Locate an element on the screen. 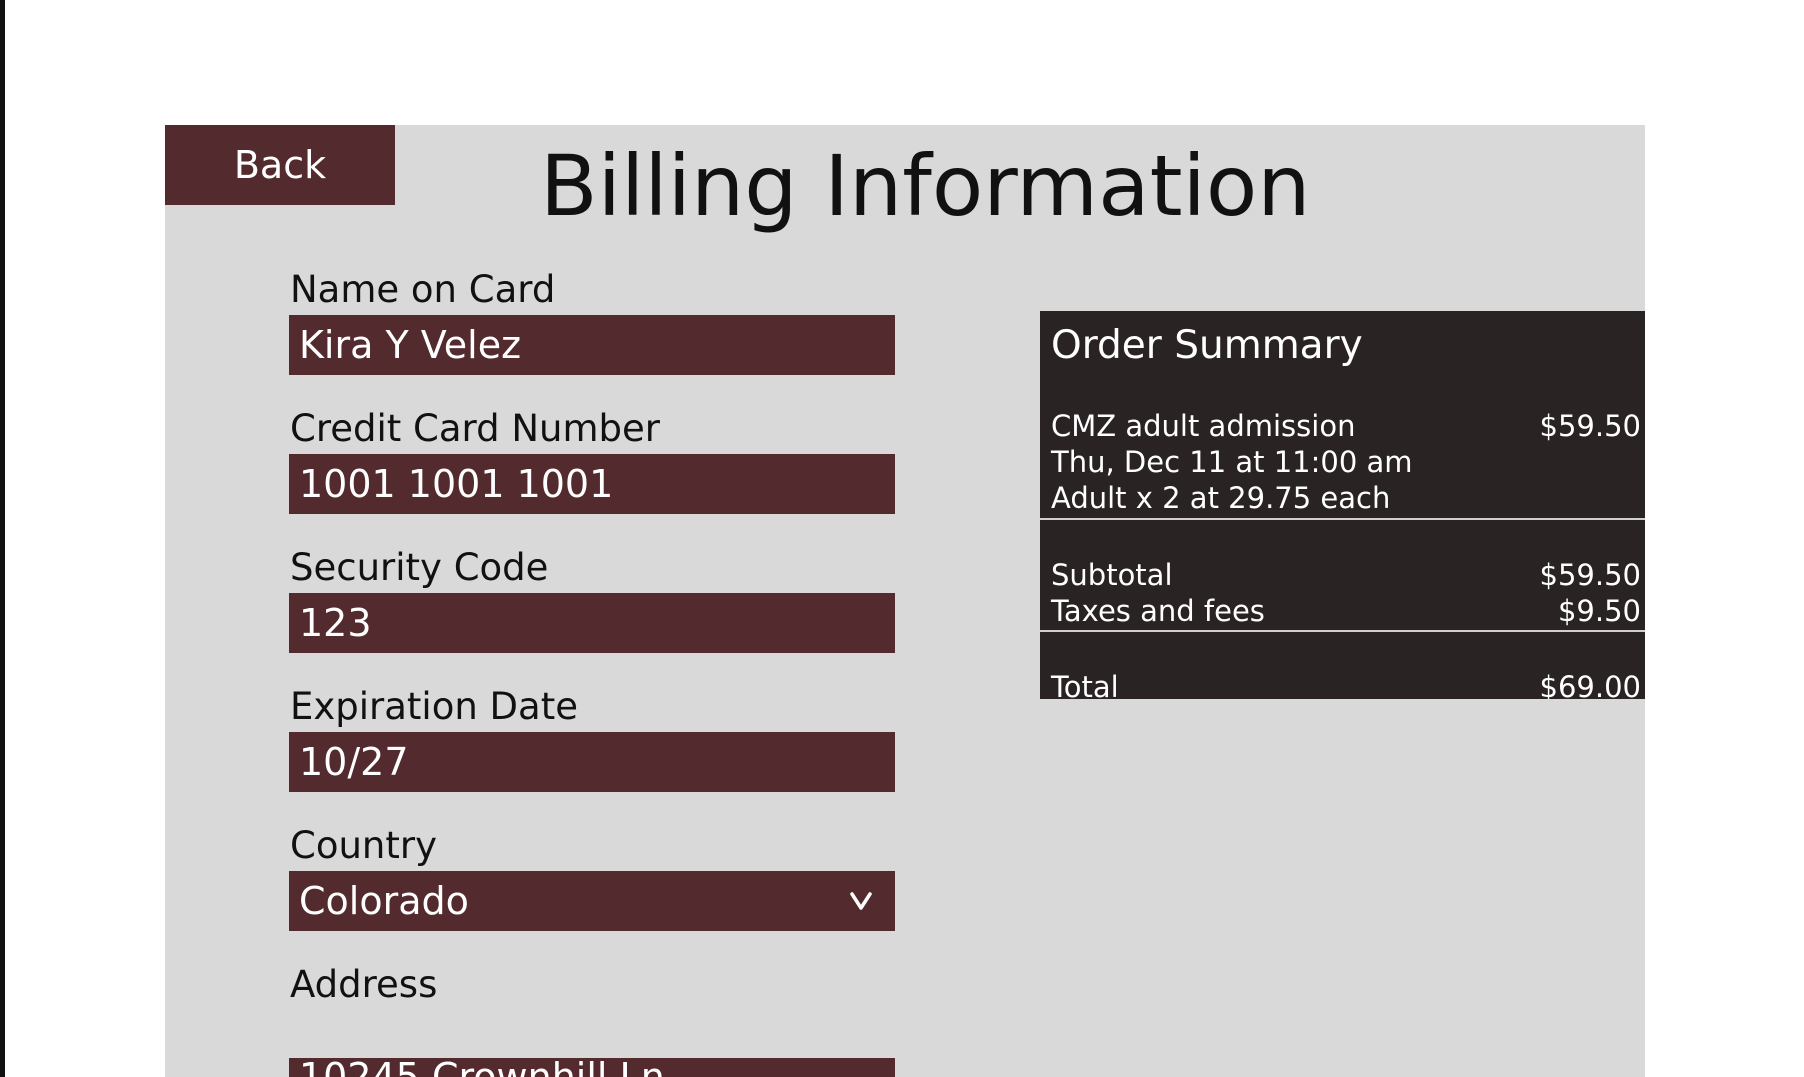 This screenshot has height=1077, width=1804. credit-card-number-field: 1001 1001 1001 is located at coordinates (592, 484).